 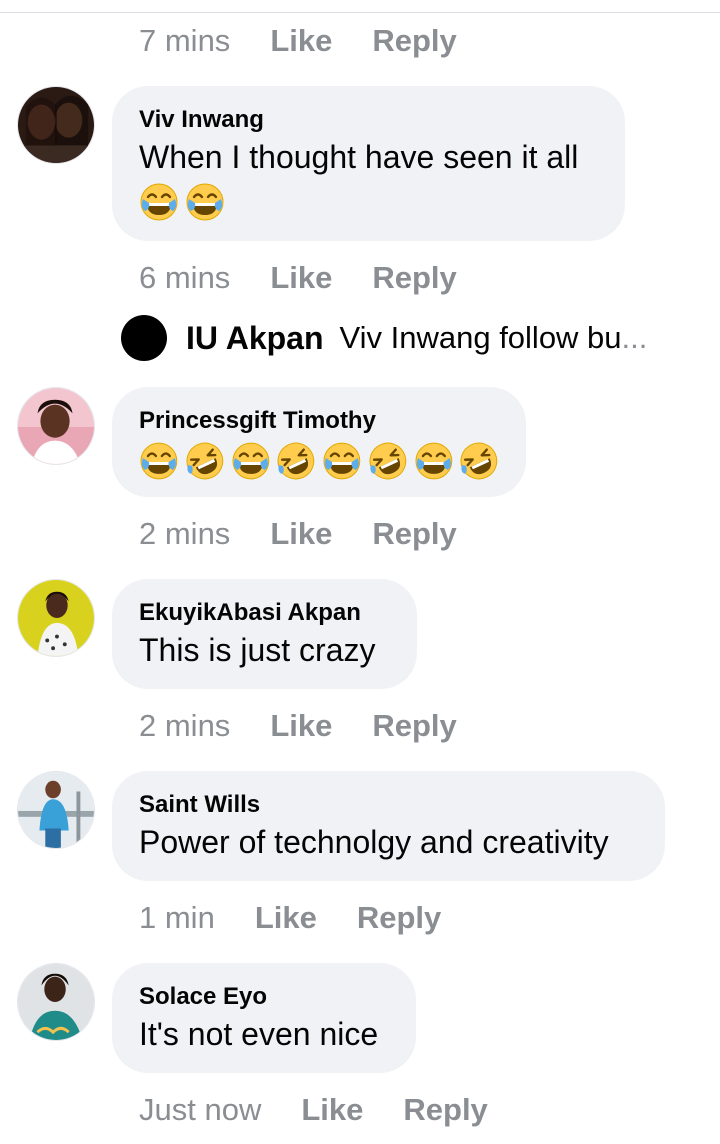 I want to click on comment-time: Just now, so click(x=200, y=1110).